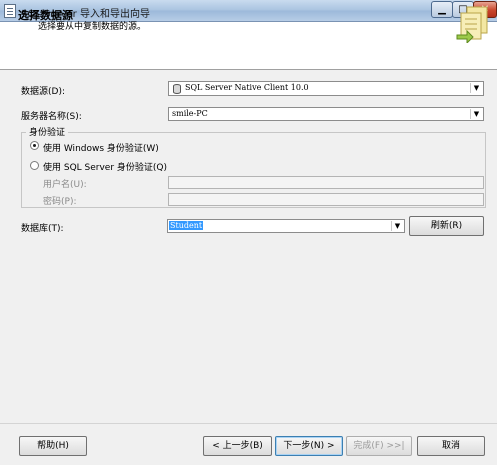  Describe the element at coordinates (53, 446) in the screenshot. I see `help-button: 帮助(H)` at that location.